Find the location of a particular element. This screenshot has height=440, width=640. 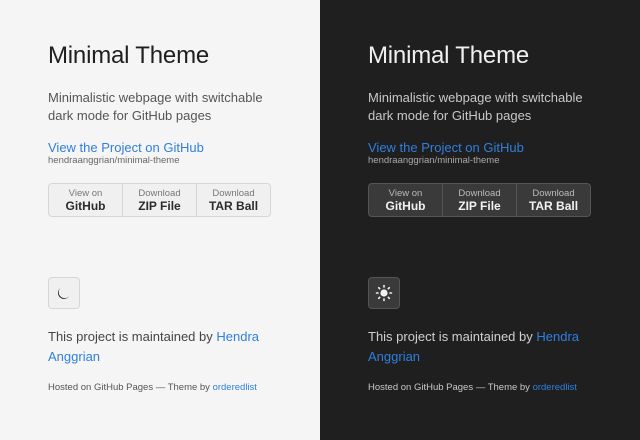

moon-icon is located at coordinates (63, 293).